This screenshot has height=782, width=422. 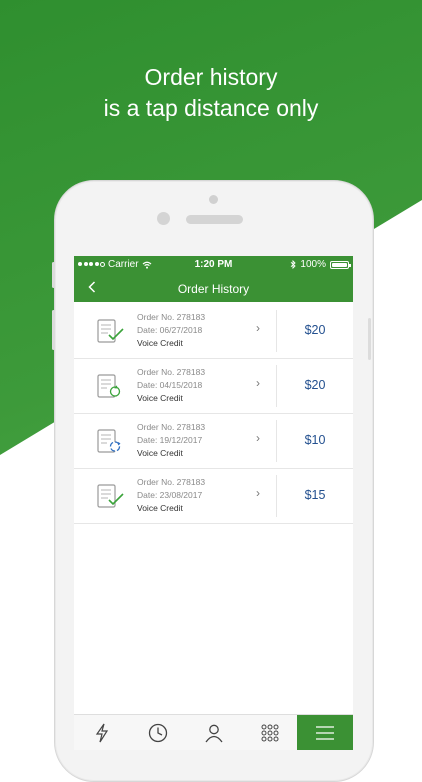 What do you see at coordinates (163, 218) in the screenshot?
I see `front-camera` at bounding box center [163, 218].